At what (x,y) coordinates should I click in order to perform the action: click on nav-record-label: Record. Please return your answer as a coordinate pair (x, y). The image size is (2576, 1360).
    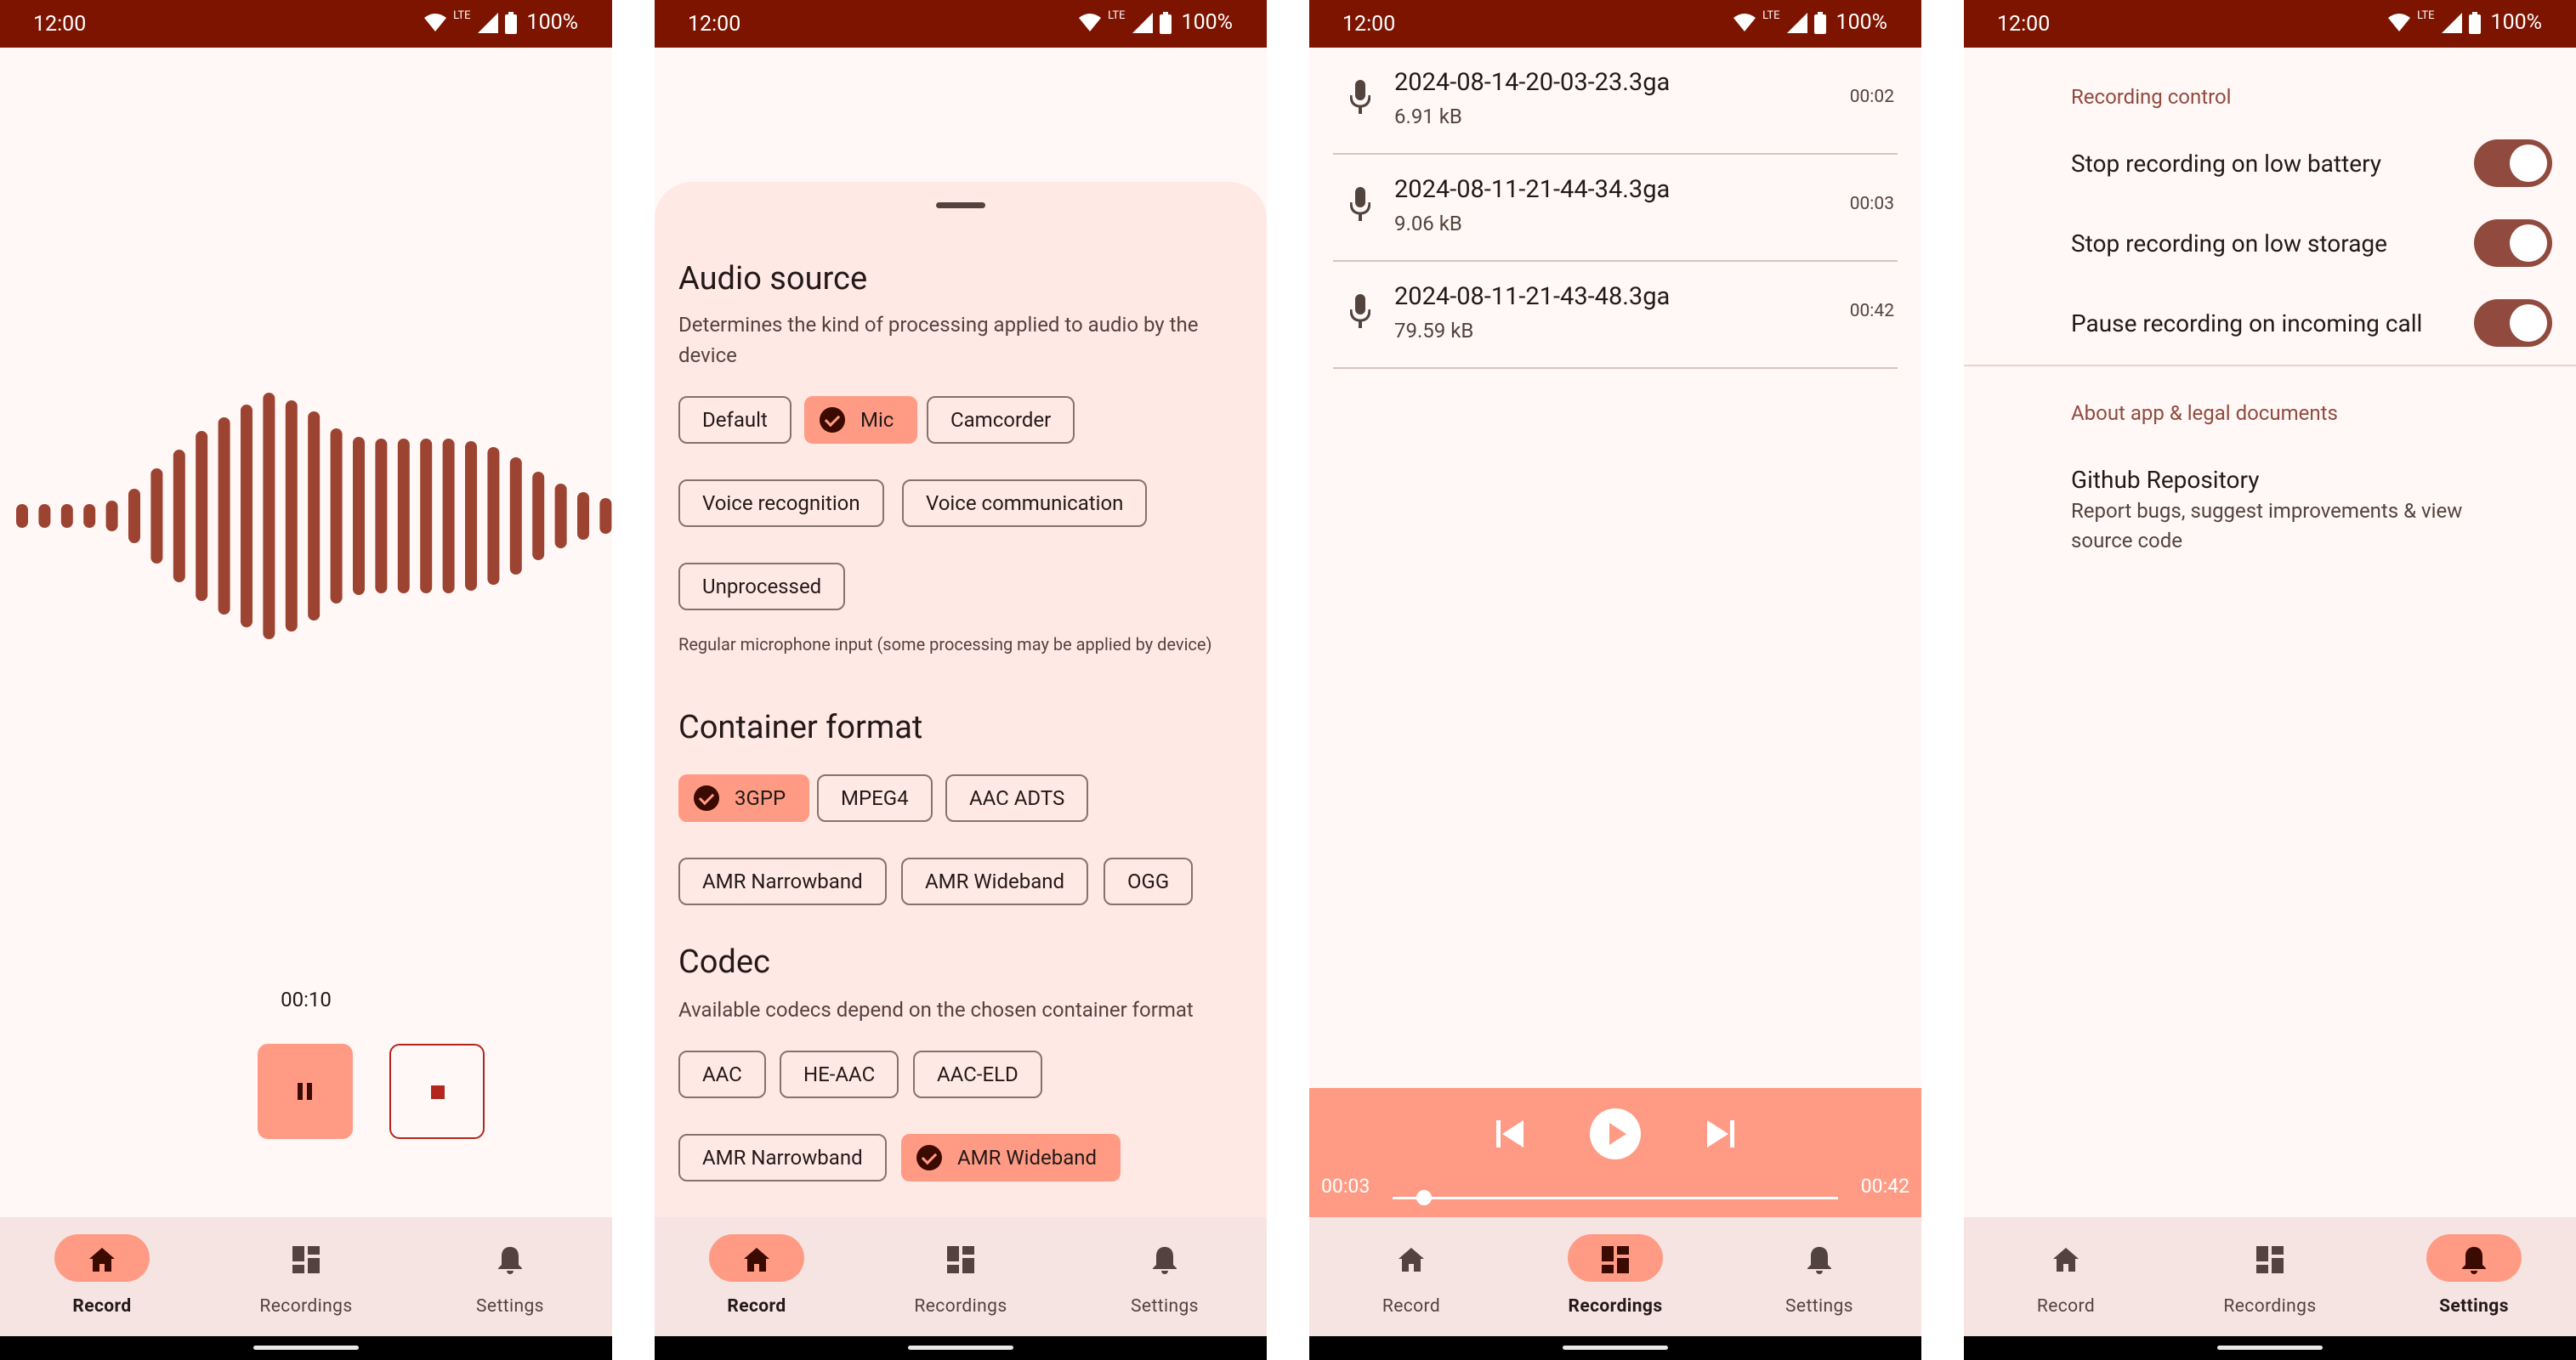
    Looking at the image, I should click on (102, 1306).